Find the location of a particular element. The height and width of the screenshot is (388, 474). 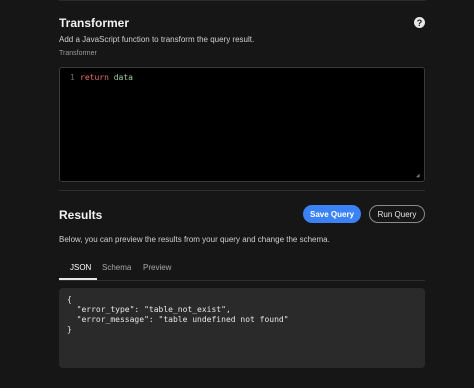

tab-preview: Preview is located at coordinates (157, 267).